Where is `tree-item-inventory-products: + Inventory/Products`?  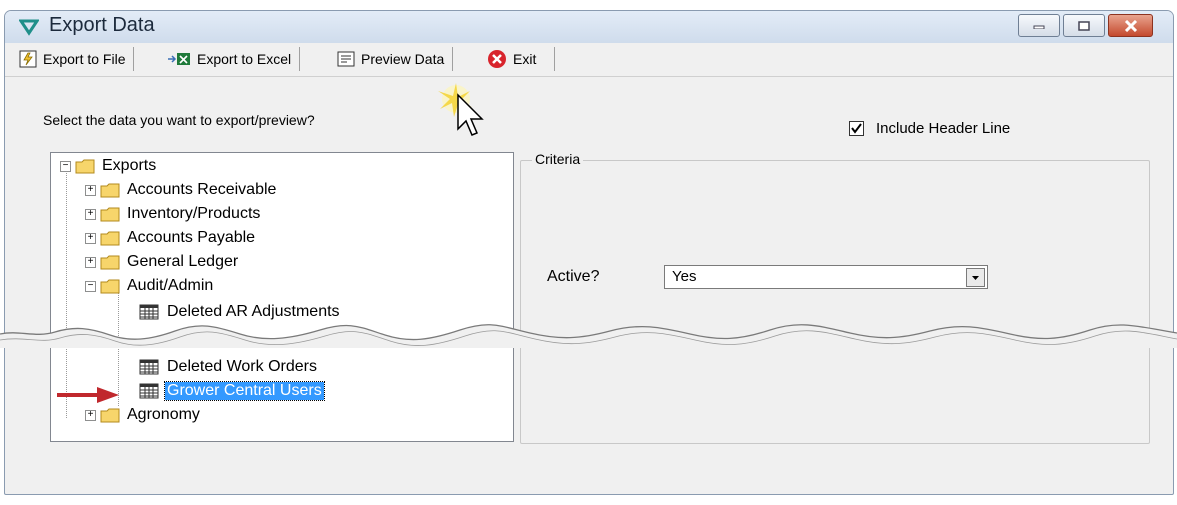
tree-item-inventory-products: + Inventory/Products is located at coordinates (173, 214).